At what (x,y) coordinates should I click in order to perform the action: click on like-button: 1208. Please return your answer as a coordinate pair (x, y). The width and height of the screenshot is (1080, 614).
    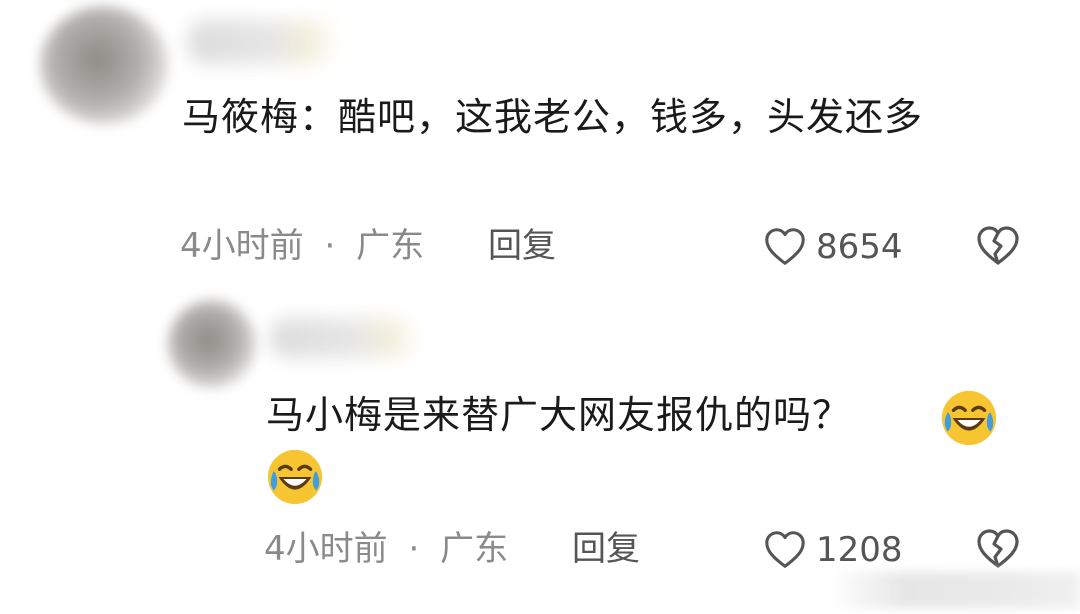
    Looking at the image, I should click on (832, 550).